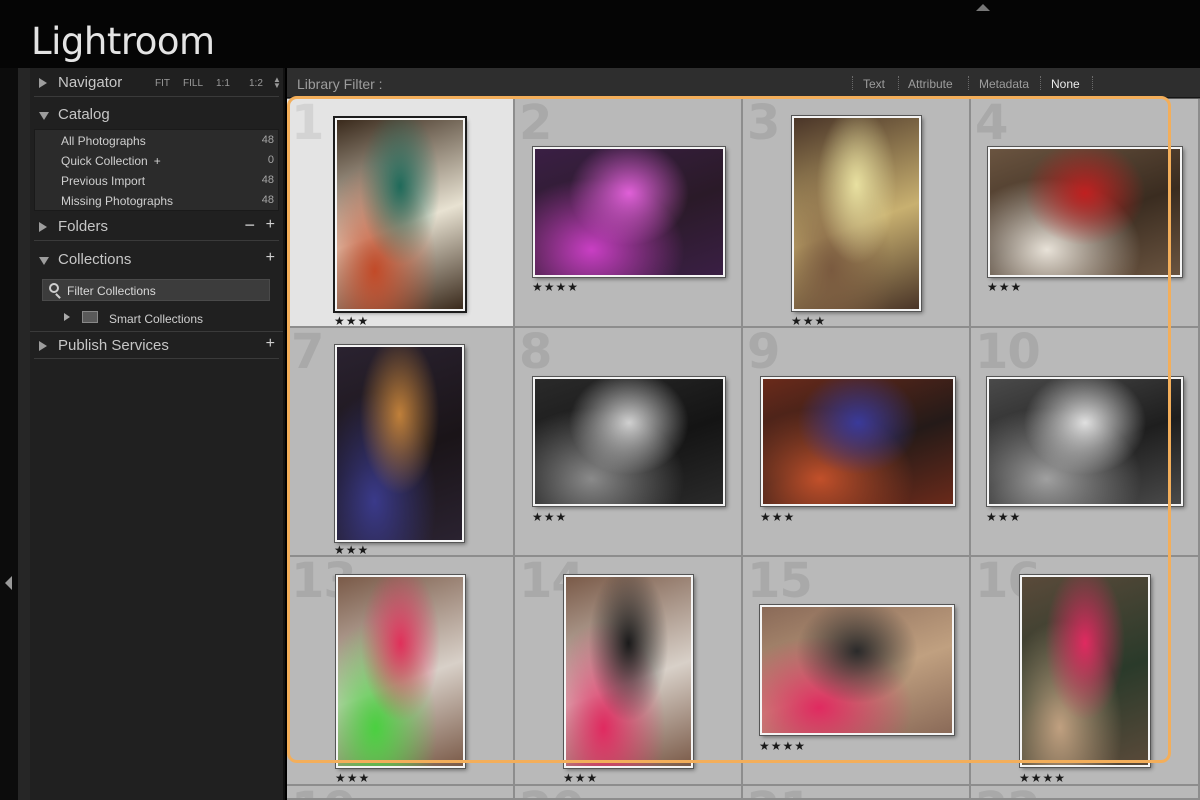 The image size is (1200, 800). I want to click on publish-services-label: Publish Services, so click(113, 345).